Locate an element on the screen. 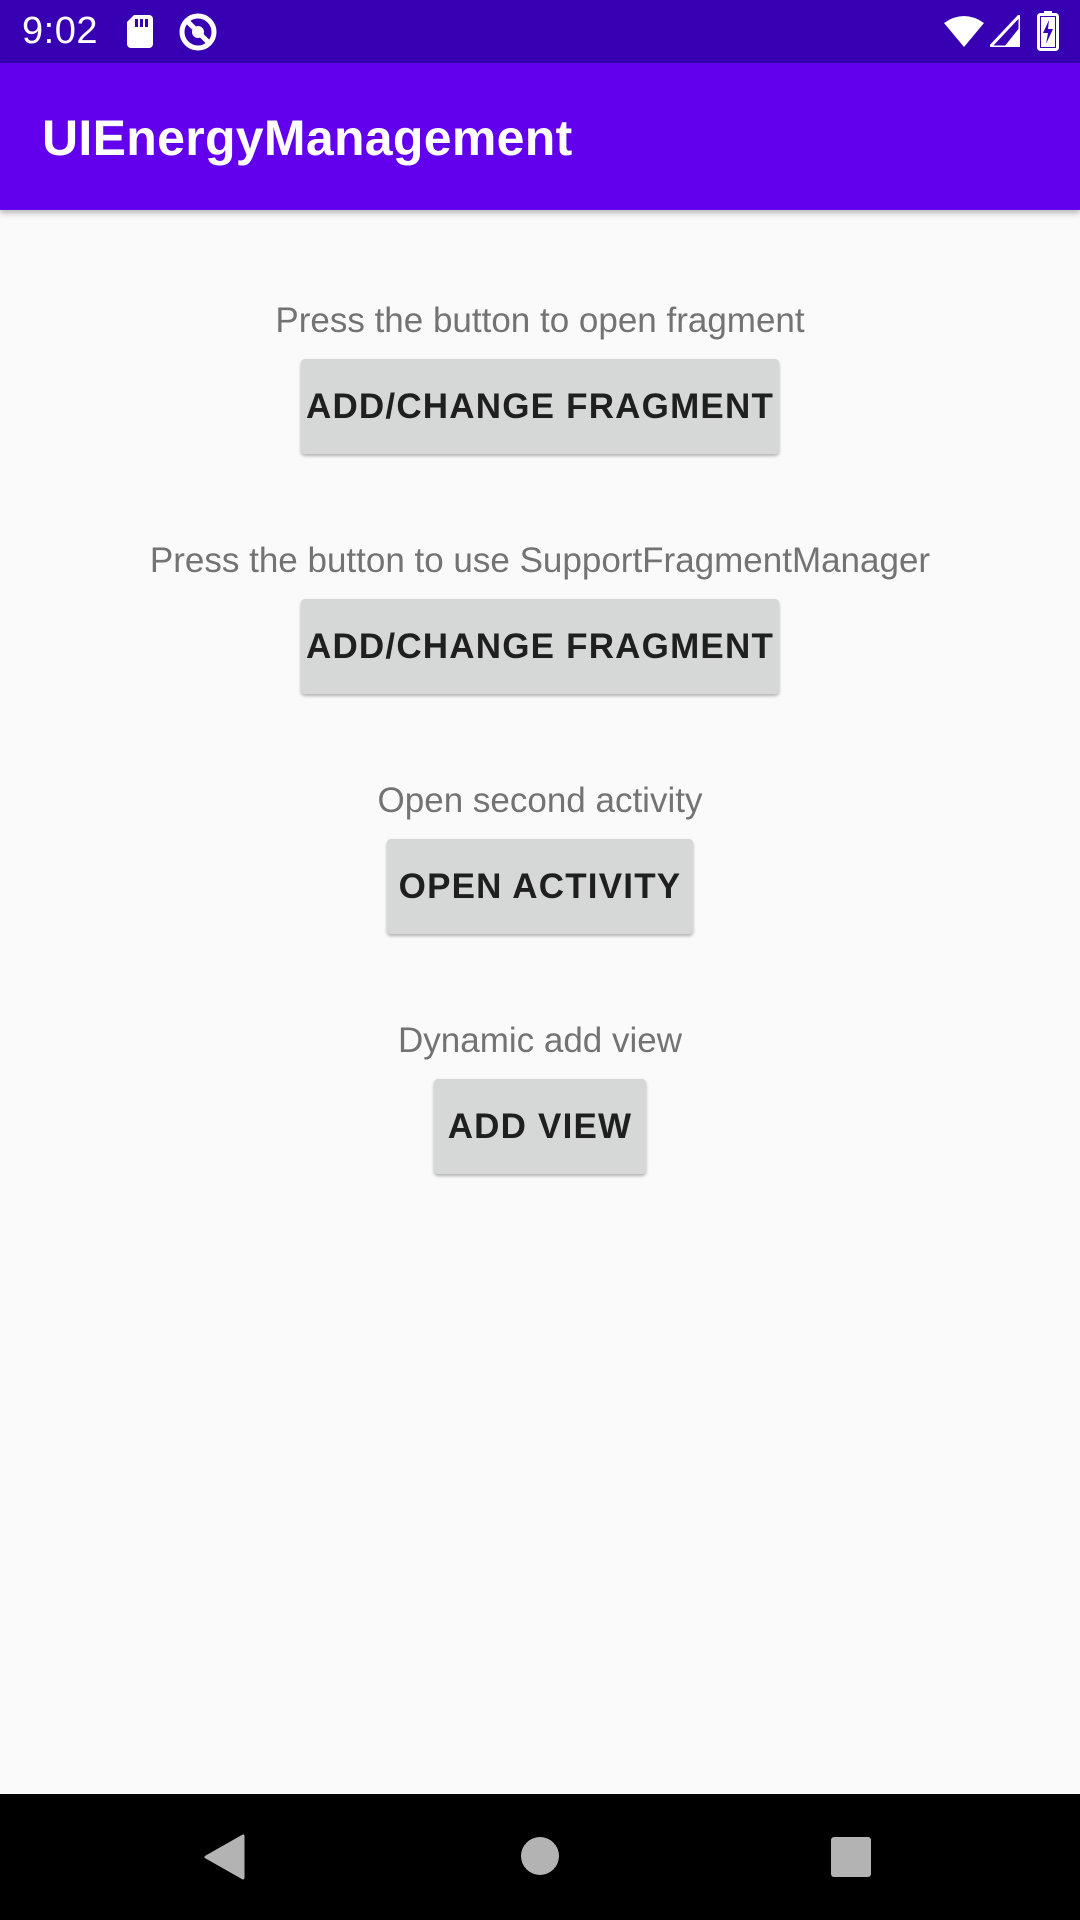 The height and width of the screenshot is (1920, 1080). dynamic-add-view-label: Dynamic add view is located at coordinates (540, 1040).